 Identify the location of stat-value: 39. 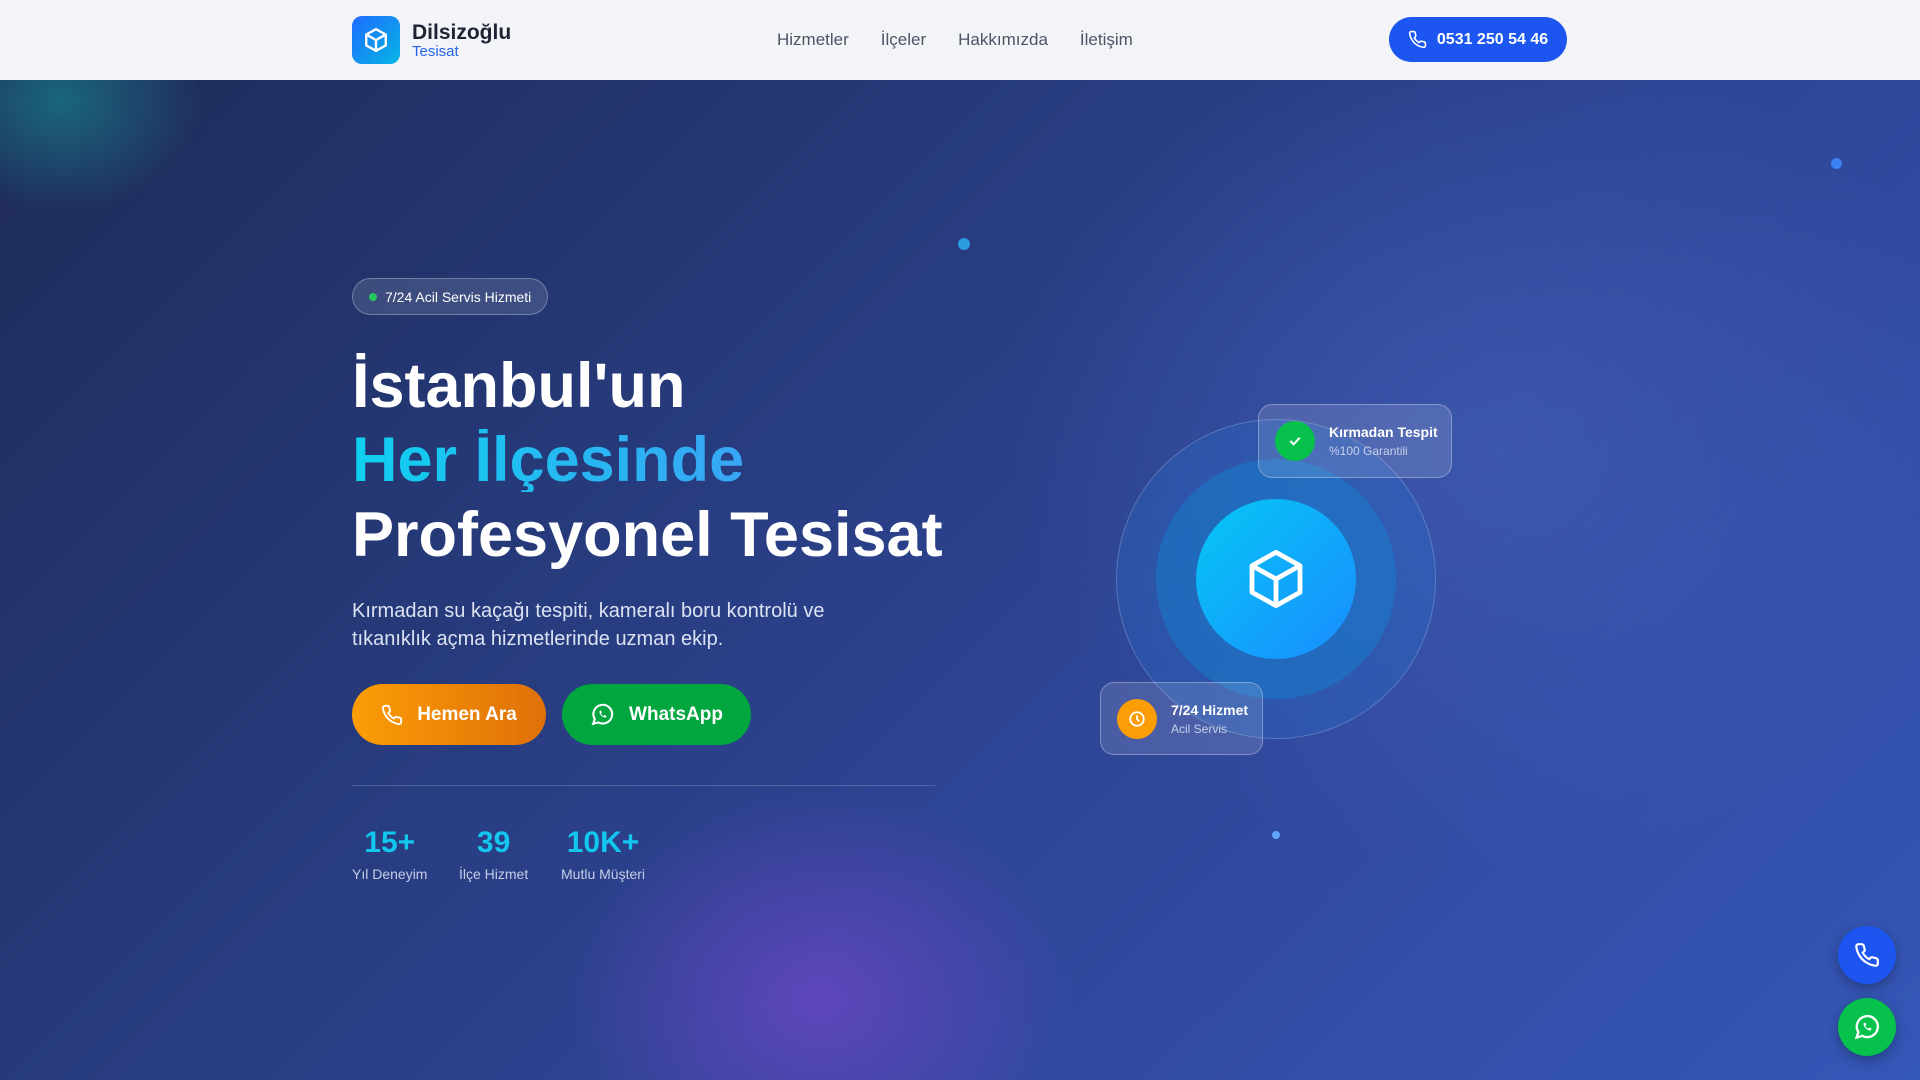
(493, 842).